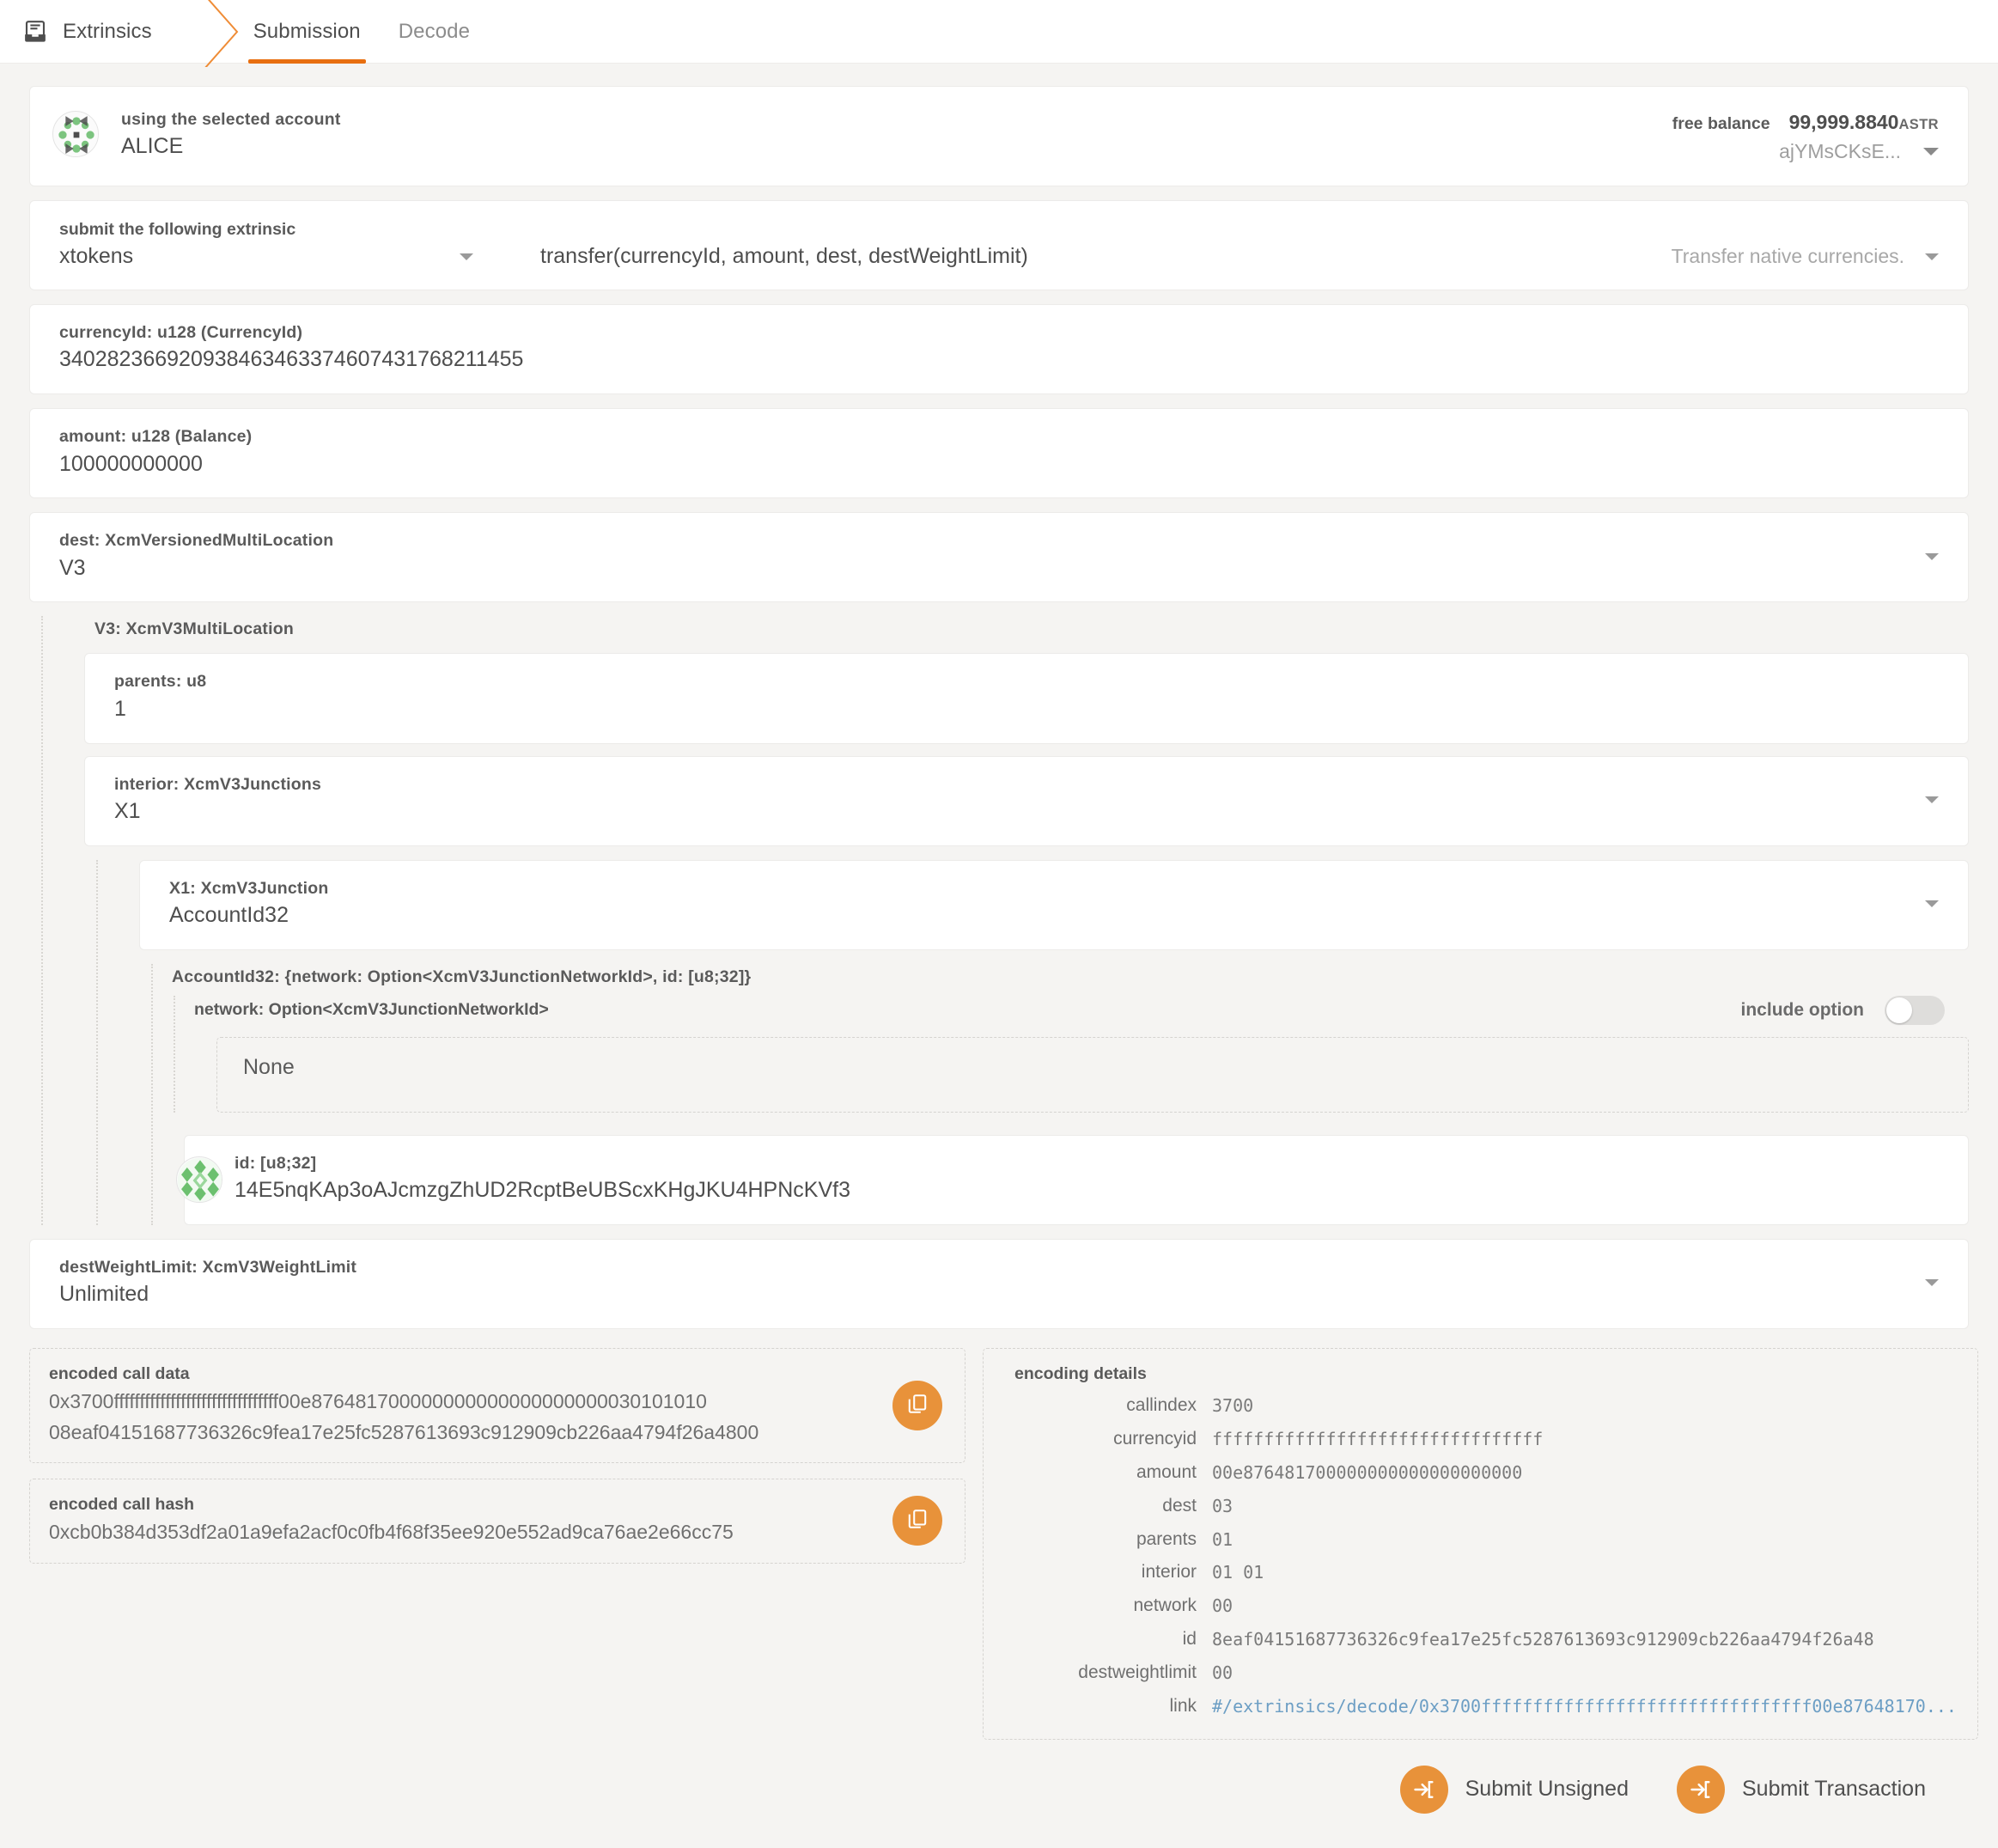  What do you see at coordinates (1162, 1405) in the screenshot?
I see `encoding-details-key: callindex` at bounding box center [1162, 1405].